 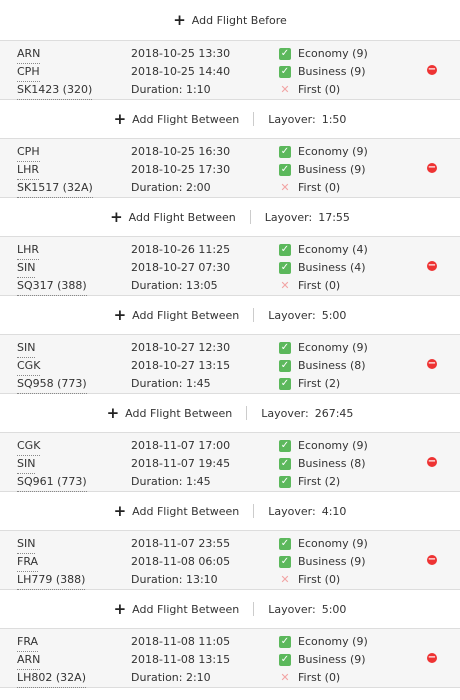 I want to click on flight-number: SK1517 (32A), so click(x=55, y=188).